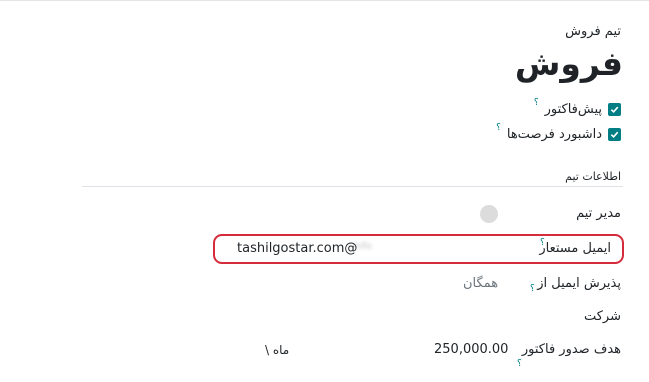  What do you see at coordinates (569, 64) in the screenshot?
I see `team-name-field: فروش` at bounding box center [569, 64].